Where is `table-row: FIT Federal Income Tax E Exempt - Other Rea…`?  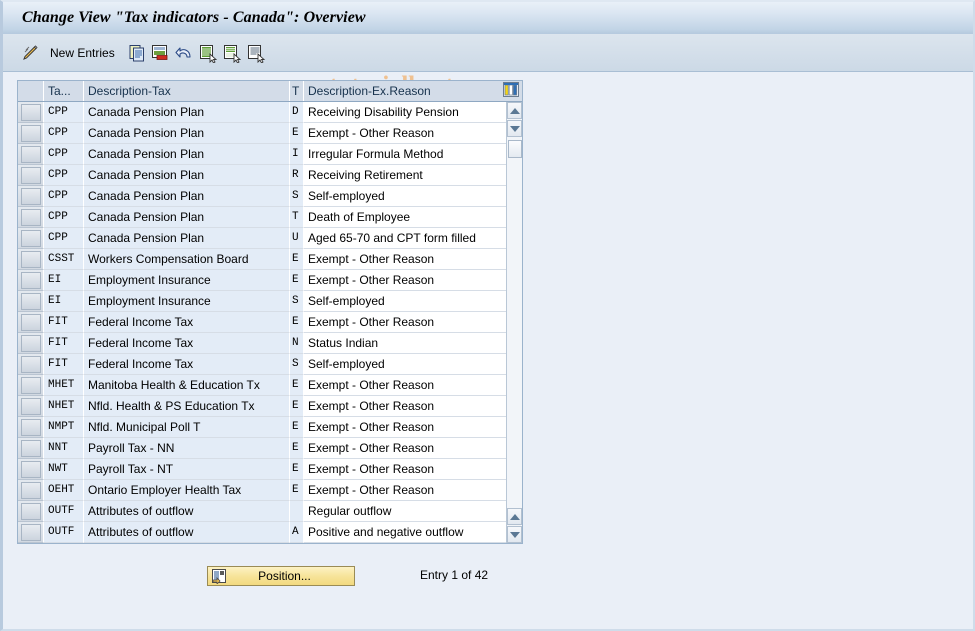 table-row: FIT Federal Income Tax E Exempt - Other Rea… is located at coordinates (263, 322).